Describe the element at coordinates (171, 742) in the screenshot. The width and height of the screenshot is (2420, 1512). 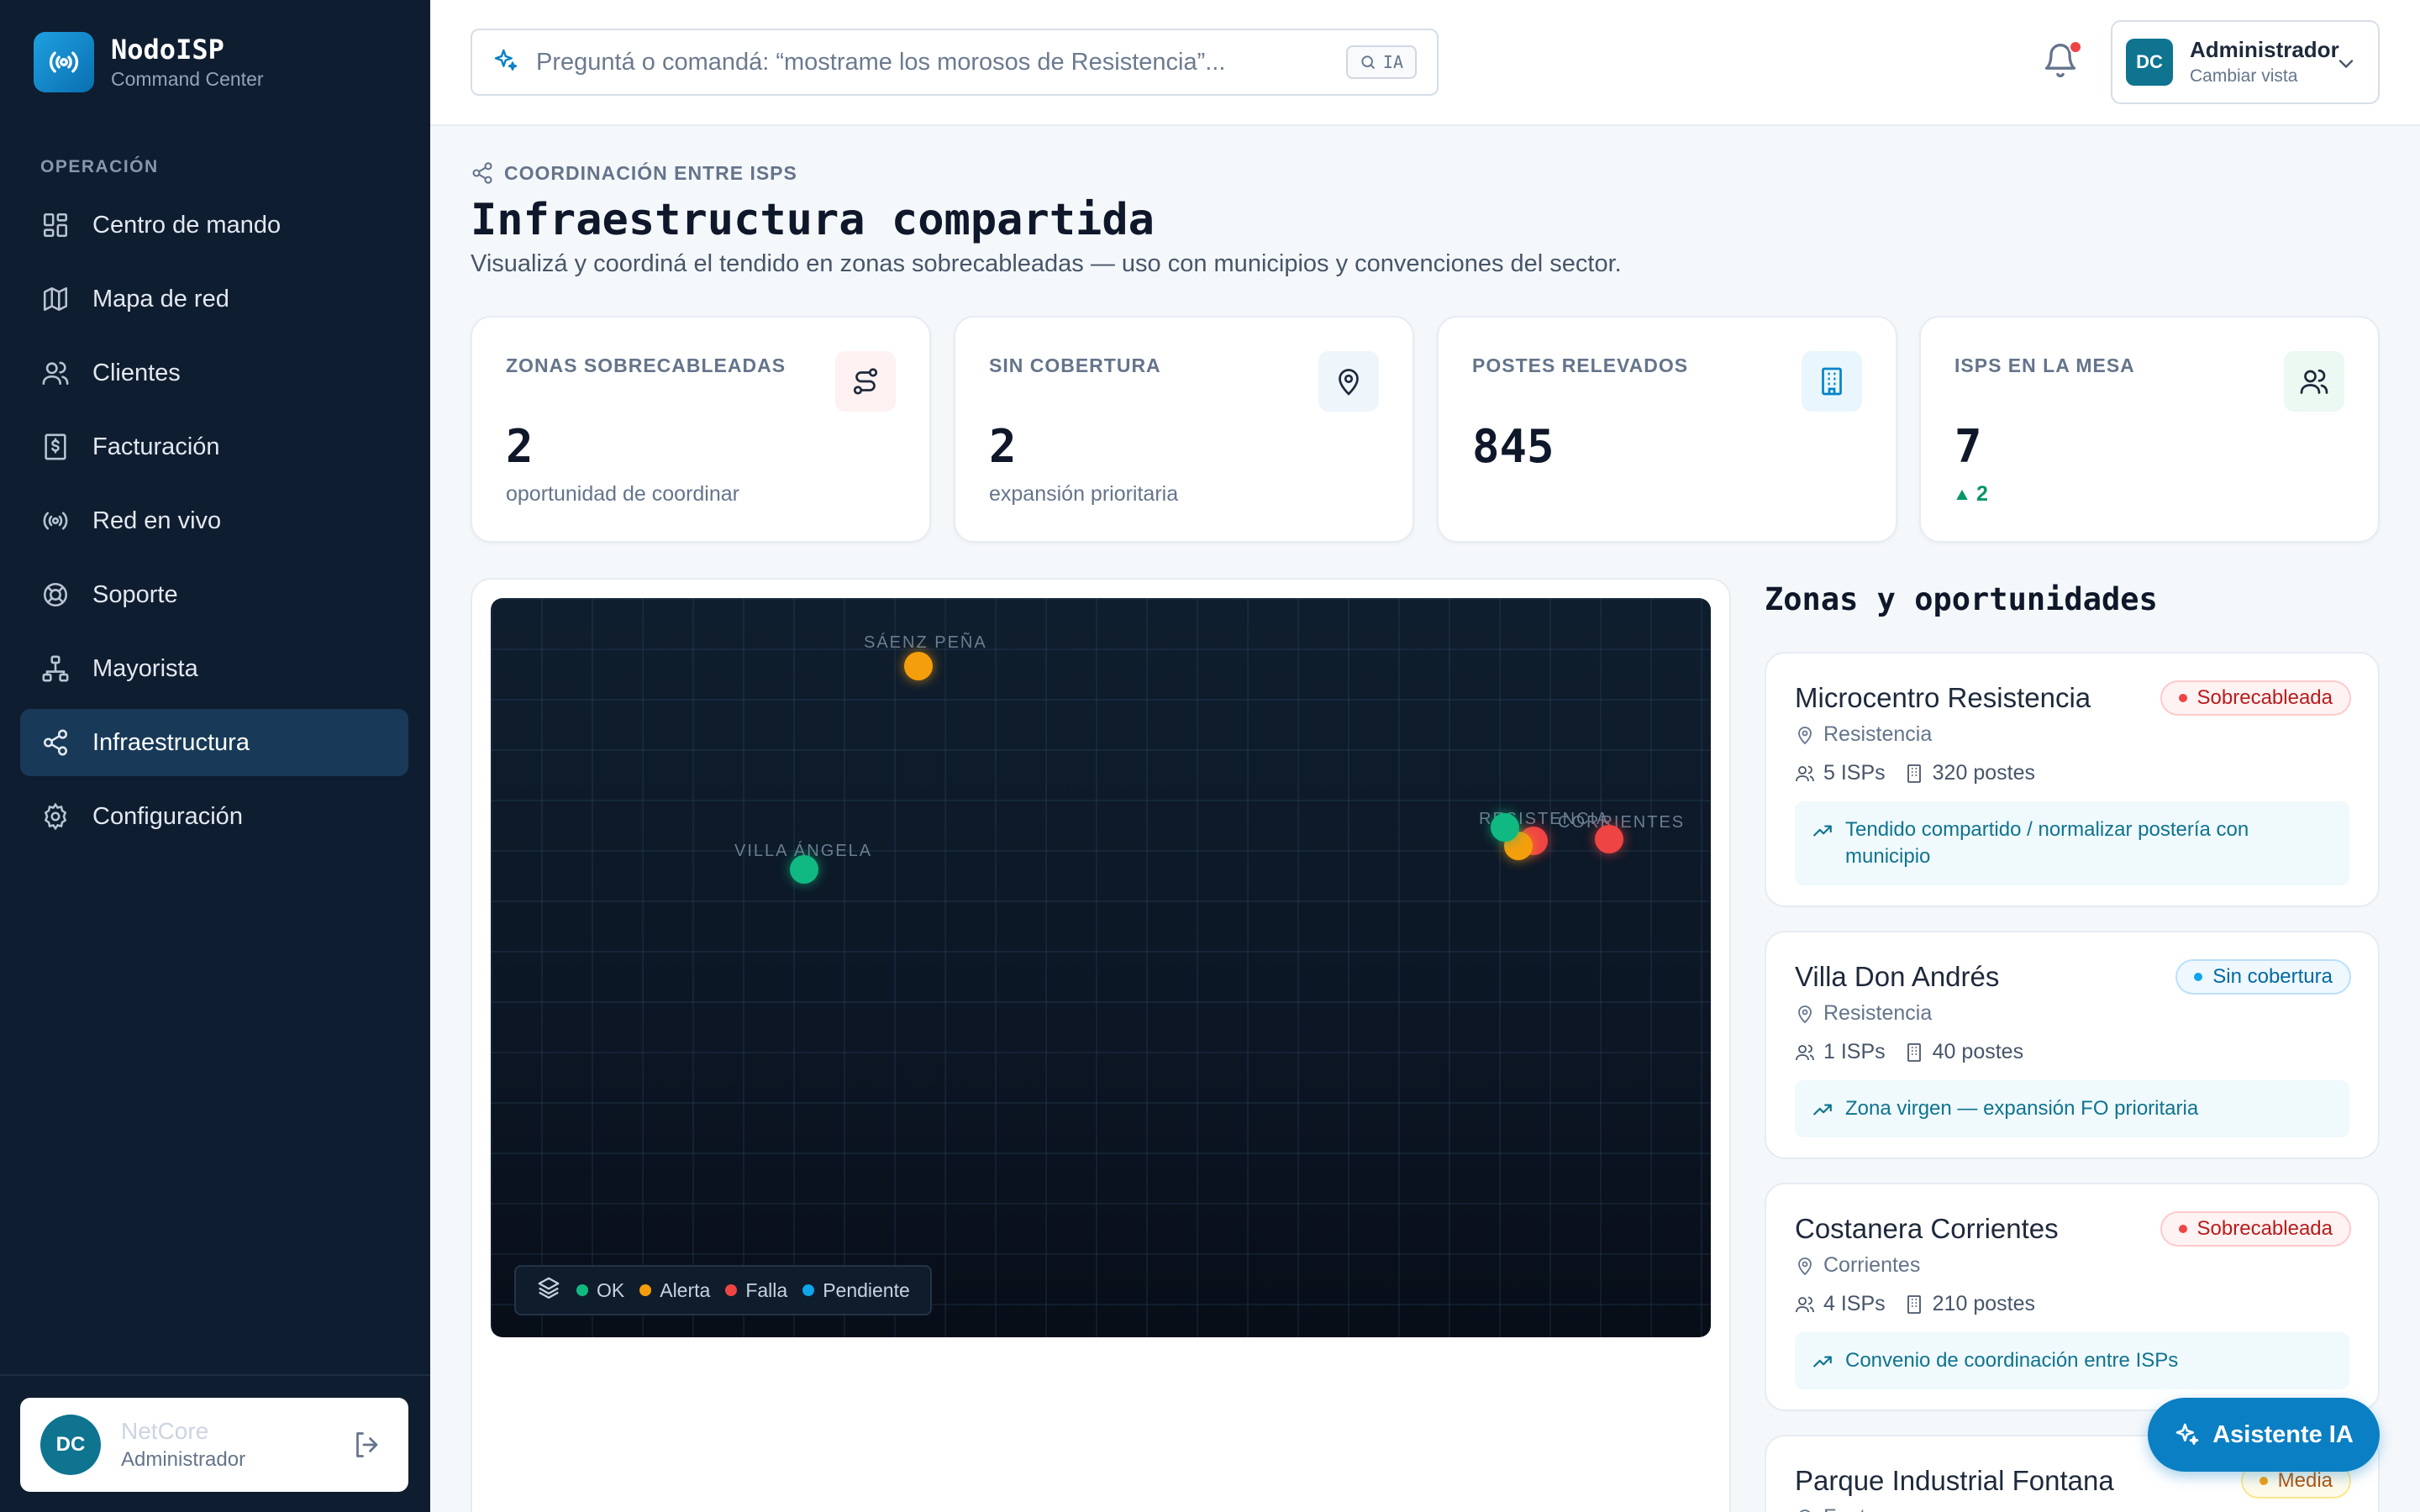
I see `sidebar-item-label: Infraestructura` at that location.